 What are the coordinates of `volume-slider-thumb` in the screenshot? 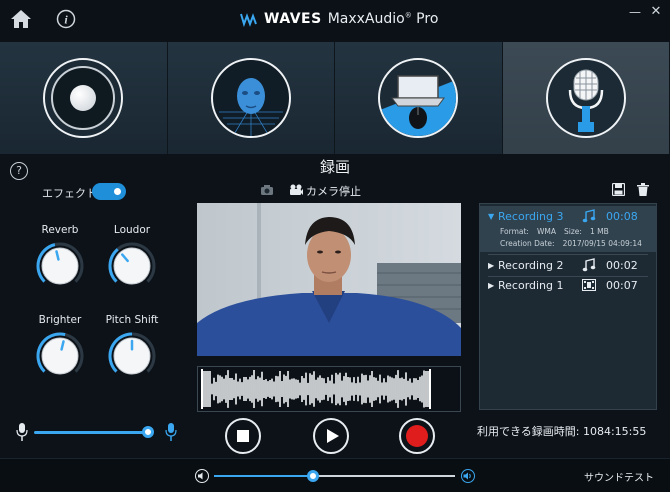 It's located at (312, 476).